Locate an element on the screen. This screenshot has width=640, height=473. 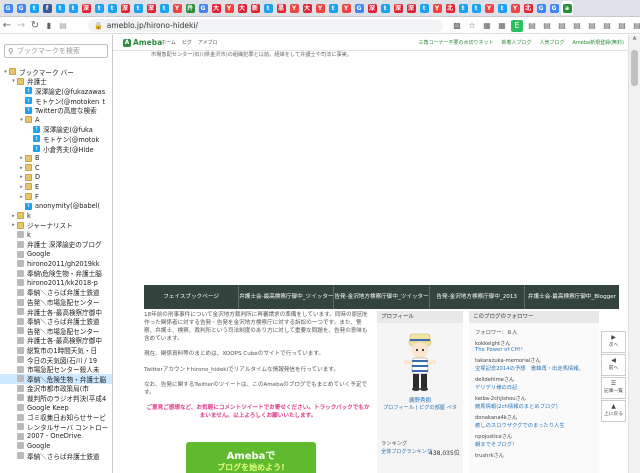
follower-blog-title: 宝塚記念2014の予想 書籍再・出走馬情報。 is located at coordinates (534, 368).